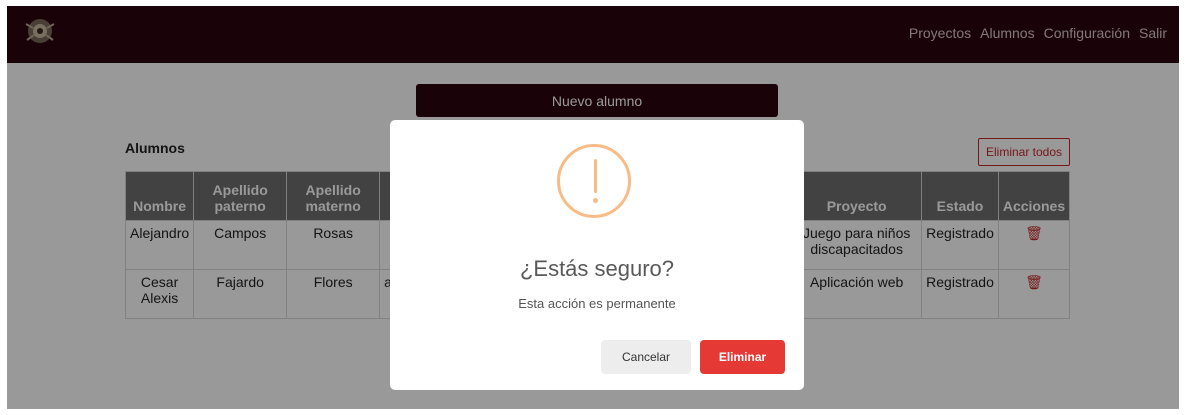 The width and height of the screenshot is (1186, 415). I want to click on confirm-delete-button: Eliminar, so click(742, 357).